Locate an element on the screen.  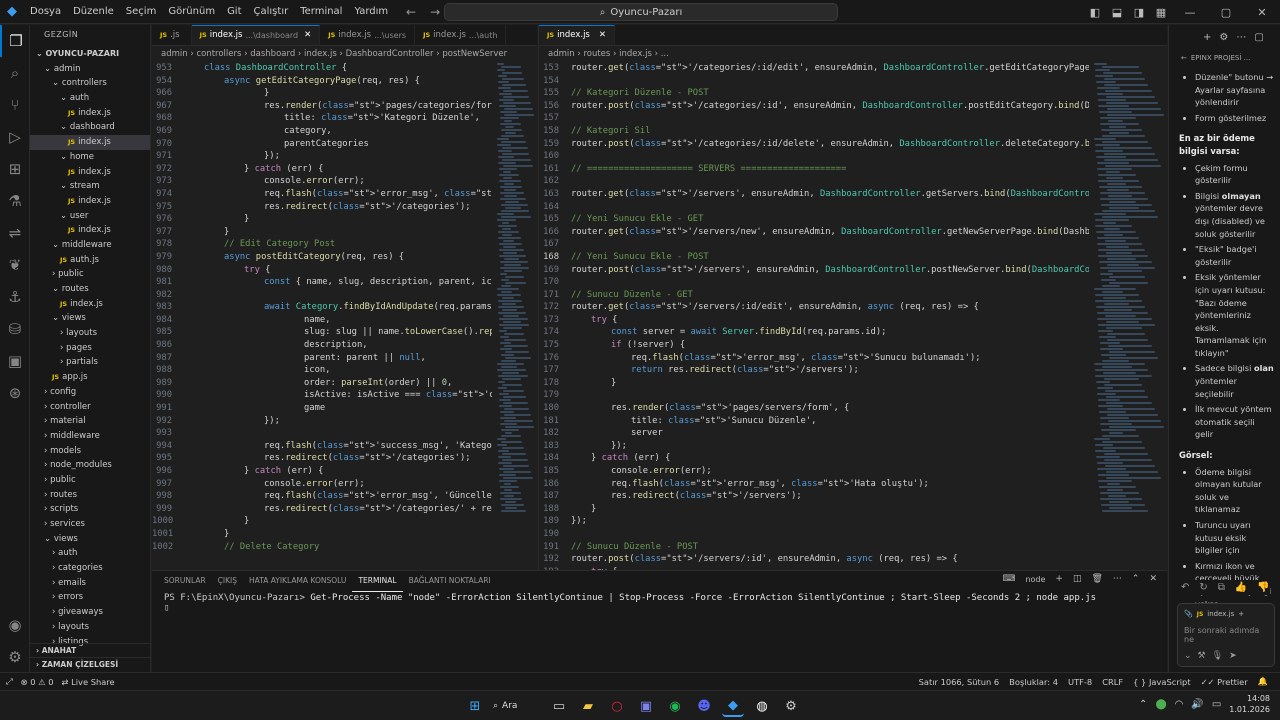
tools-icon: ⚒ is located at coordinates (1202, 656).